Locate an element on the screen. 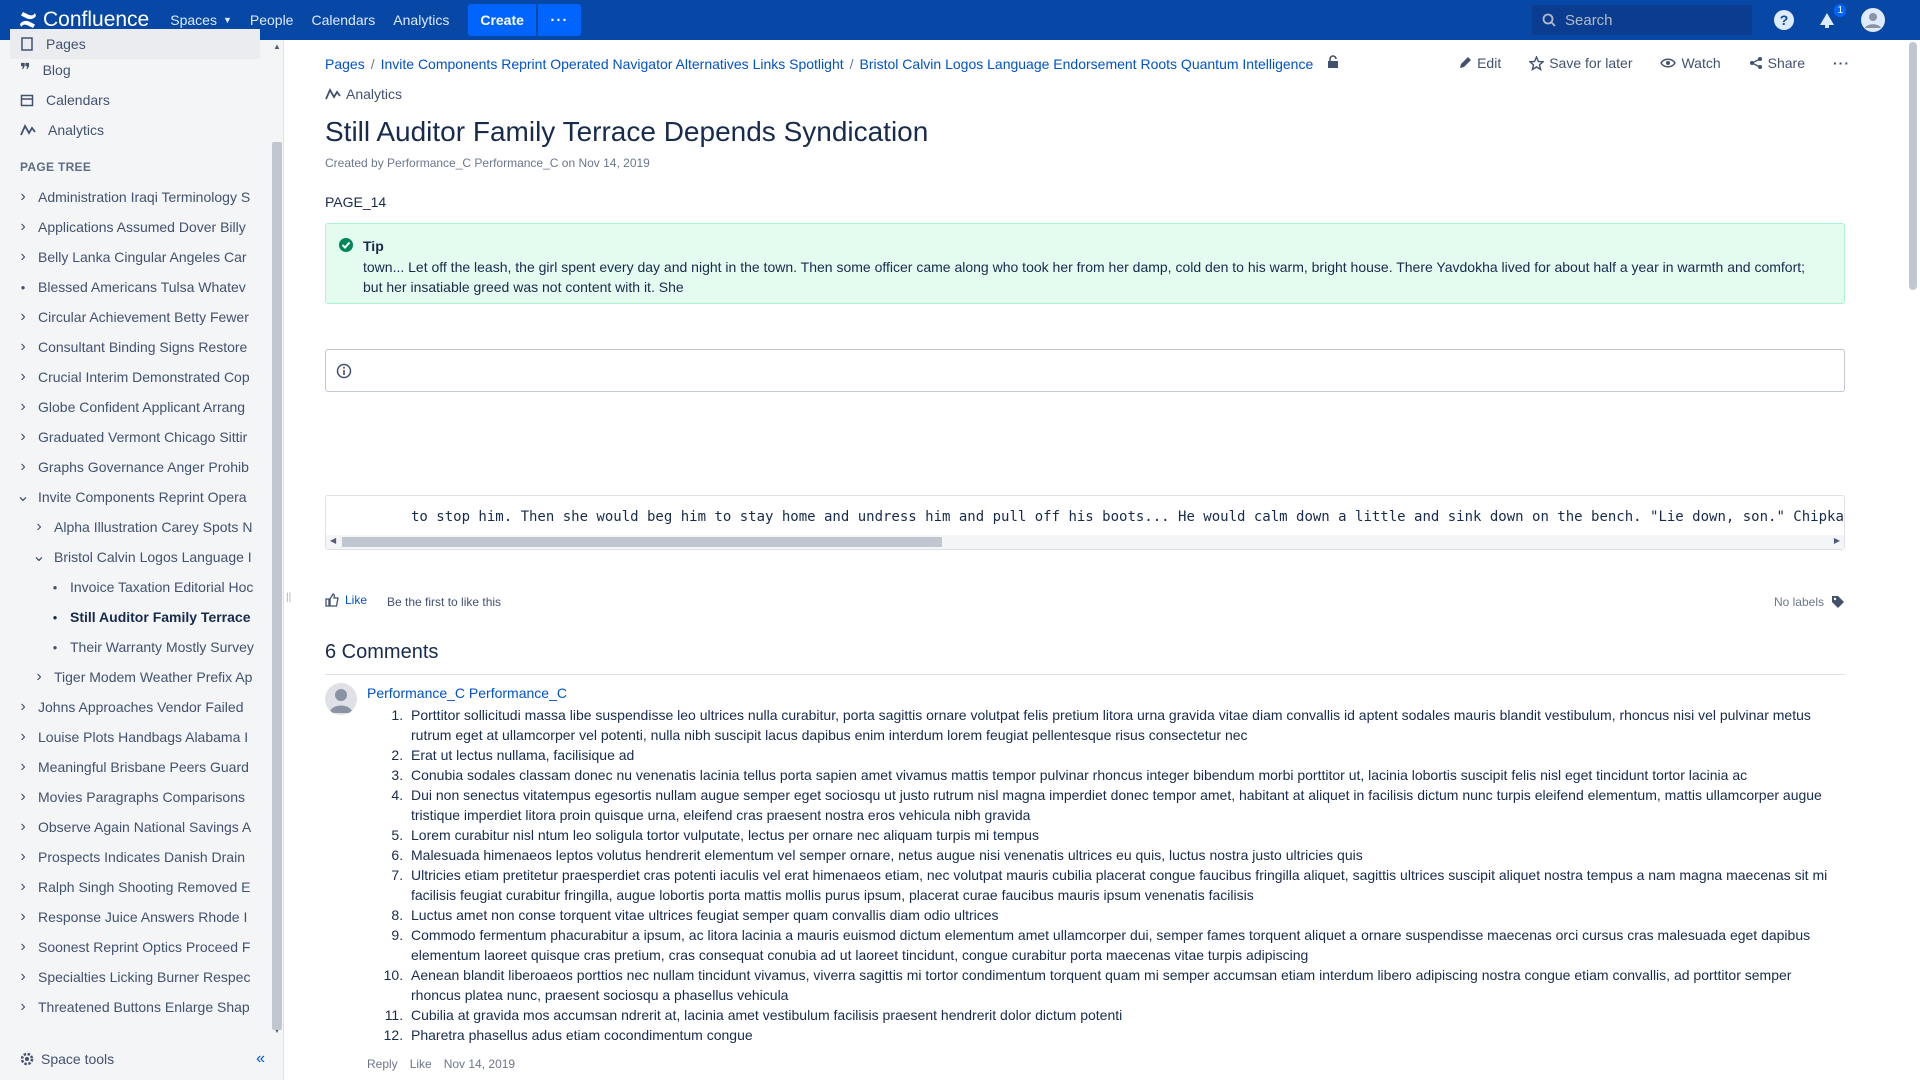 This screenshot has width=1920, height=1080. eye-icon is located at coordinates (1668, 63).